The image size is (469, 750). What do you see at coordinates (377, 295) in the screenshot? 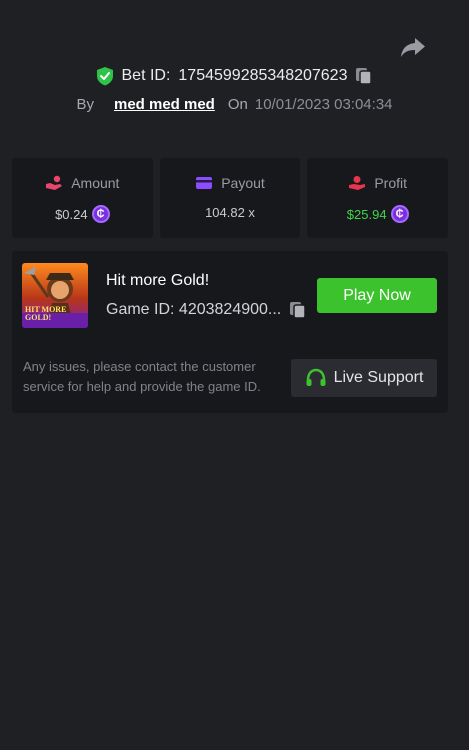
I see `play-now-button: Play Now` at bounding box center [377, 295].